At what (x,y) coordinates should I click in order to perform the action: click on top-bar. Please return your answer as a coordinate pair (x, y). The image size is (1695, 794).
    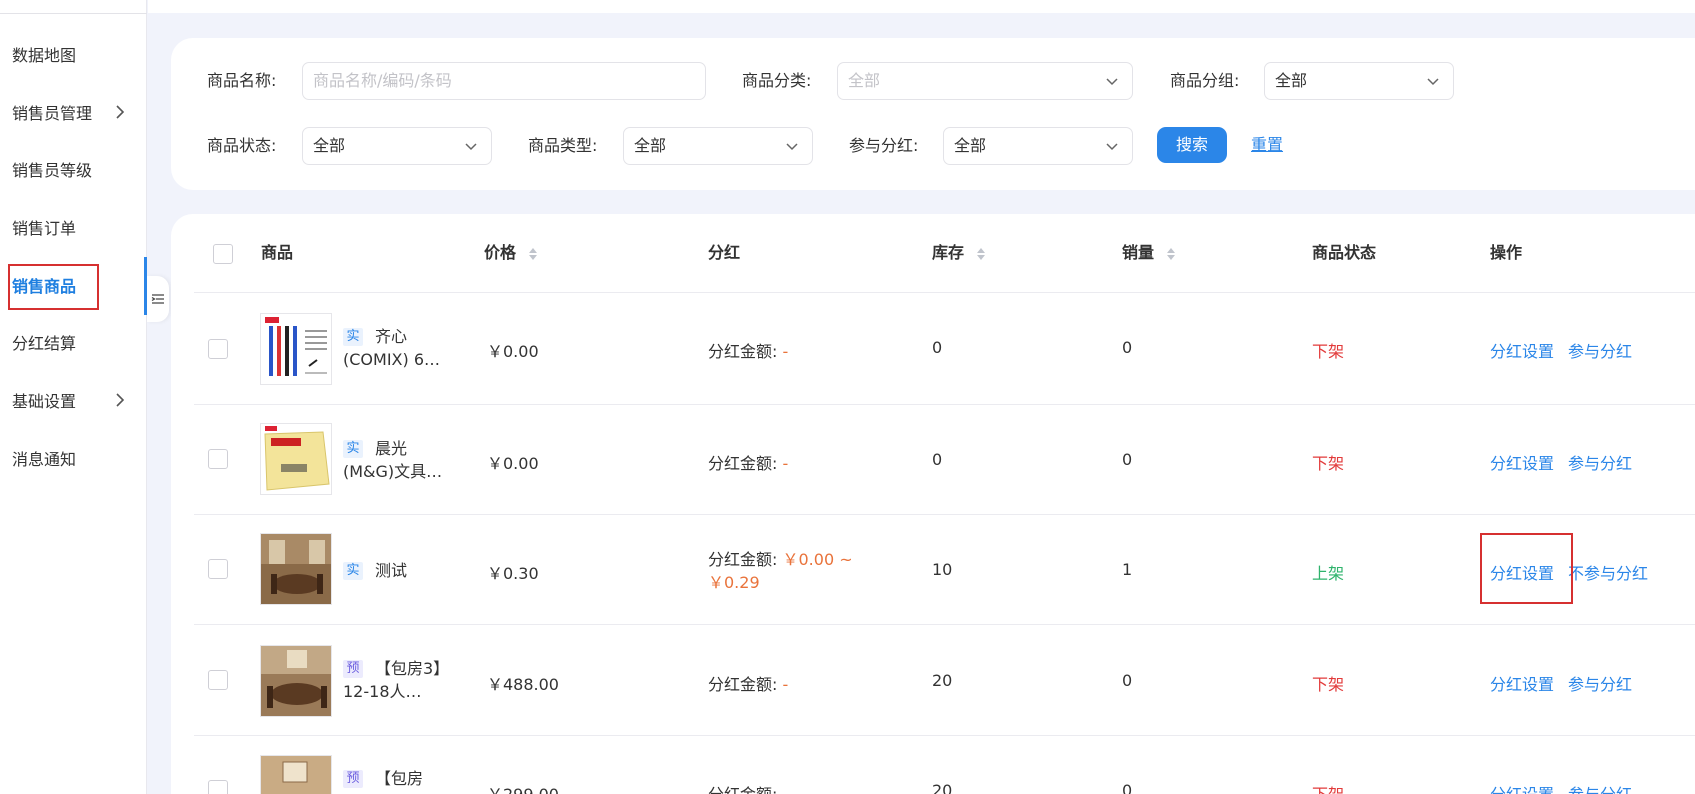
    Looking at the image, I should click on (921, 6).